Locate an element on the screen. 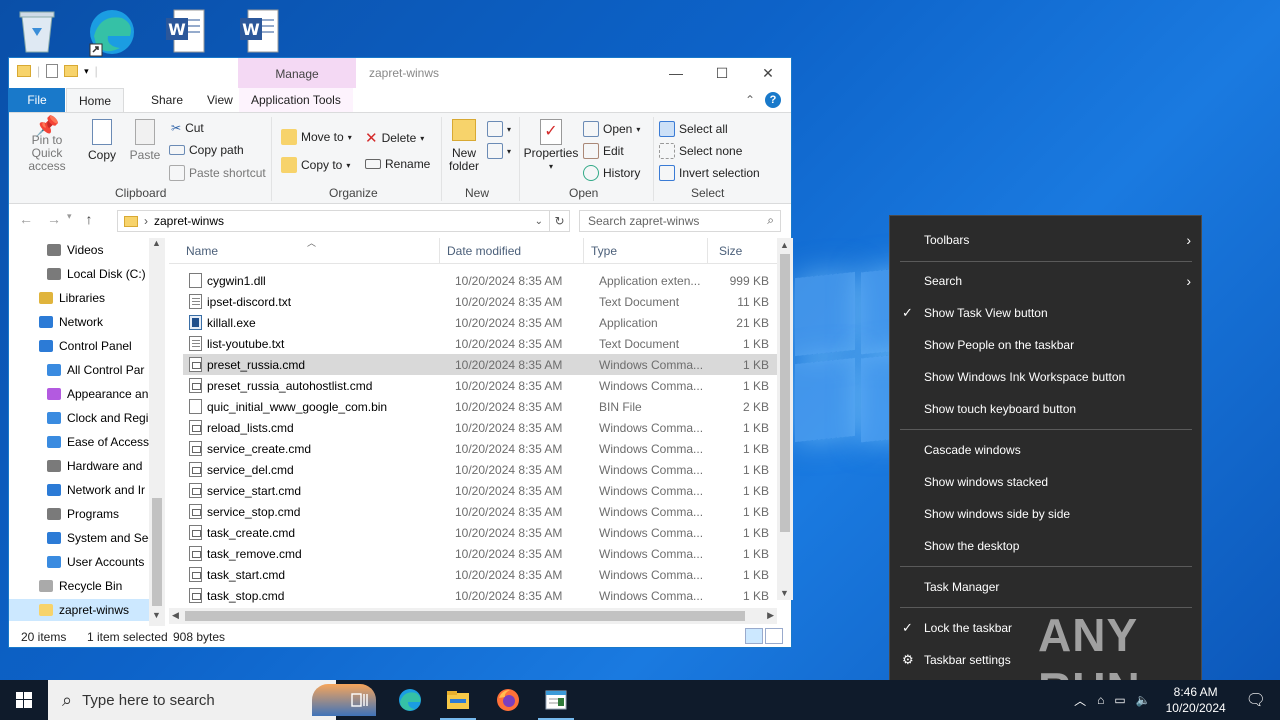  word-document-icon: W is located at coordinates (261, 31).